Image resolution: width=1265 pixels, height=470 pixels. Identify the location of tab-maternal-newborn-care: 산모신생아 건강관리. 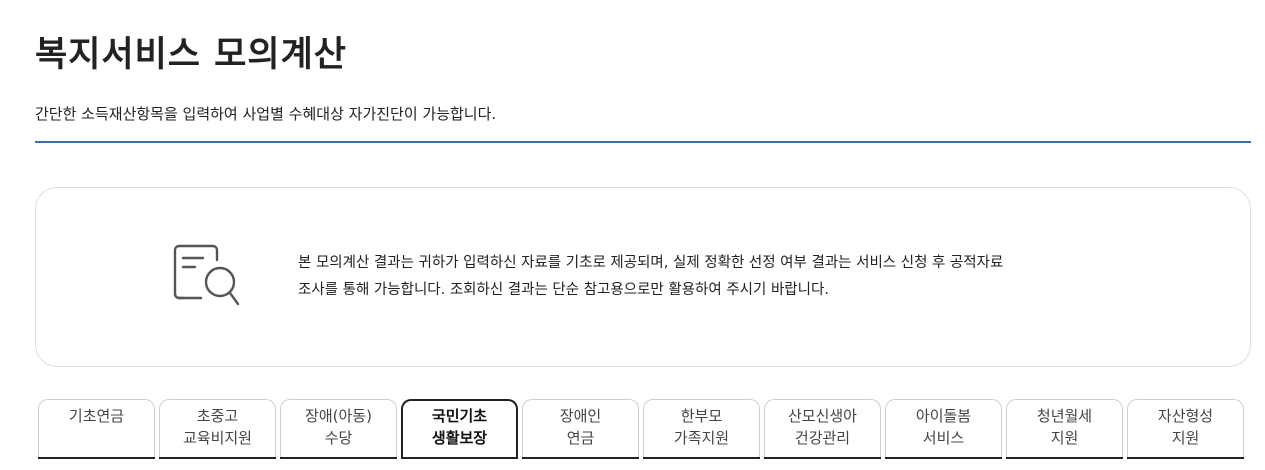
(822, 429).